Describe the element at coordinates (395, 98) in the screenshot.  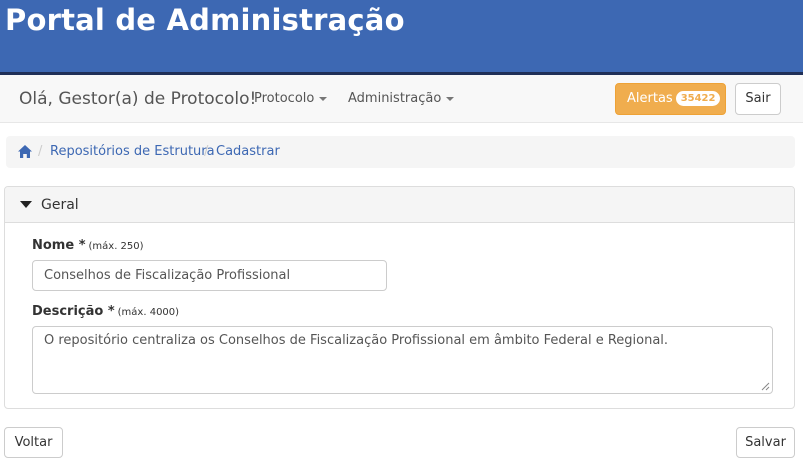
I see `menu-administracao-label: Administração` at that location.